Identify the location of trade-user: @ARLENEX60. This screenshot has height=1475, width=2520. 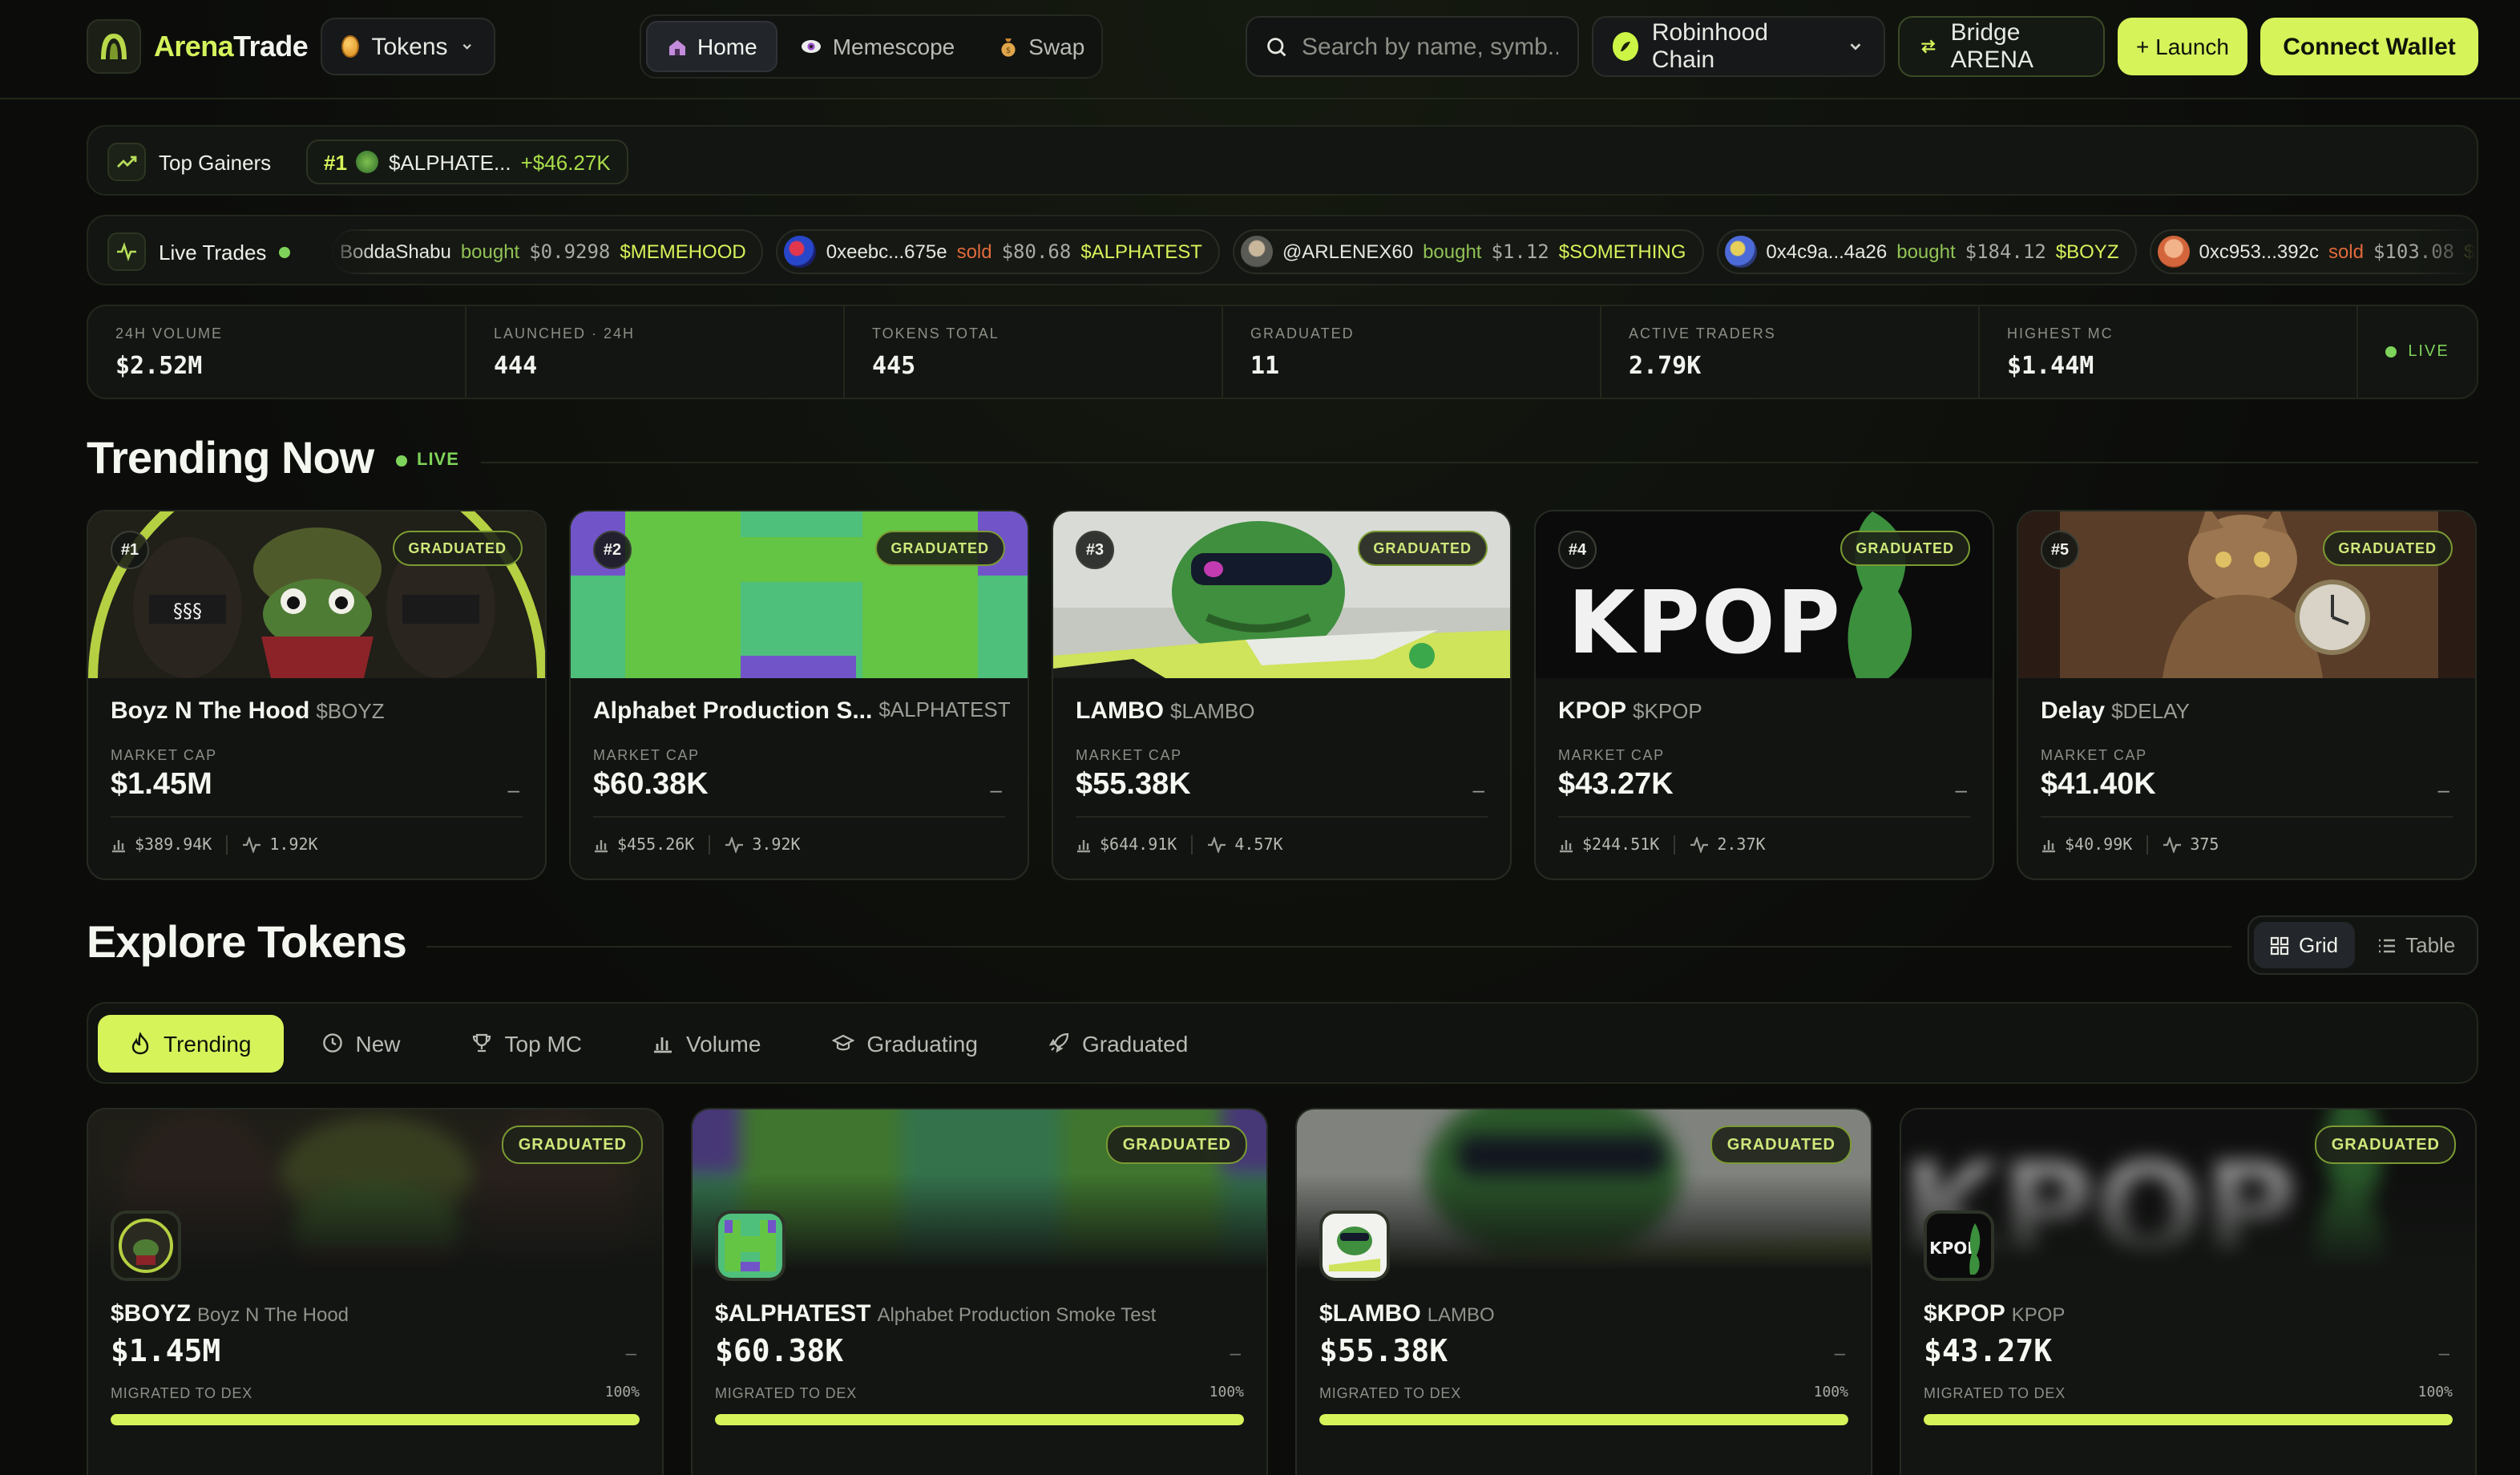
(1348, 251).